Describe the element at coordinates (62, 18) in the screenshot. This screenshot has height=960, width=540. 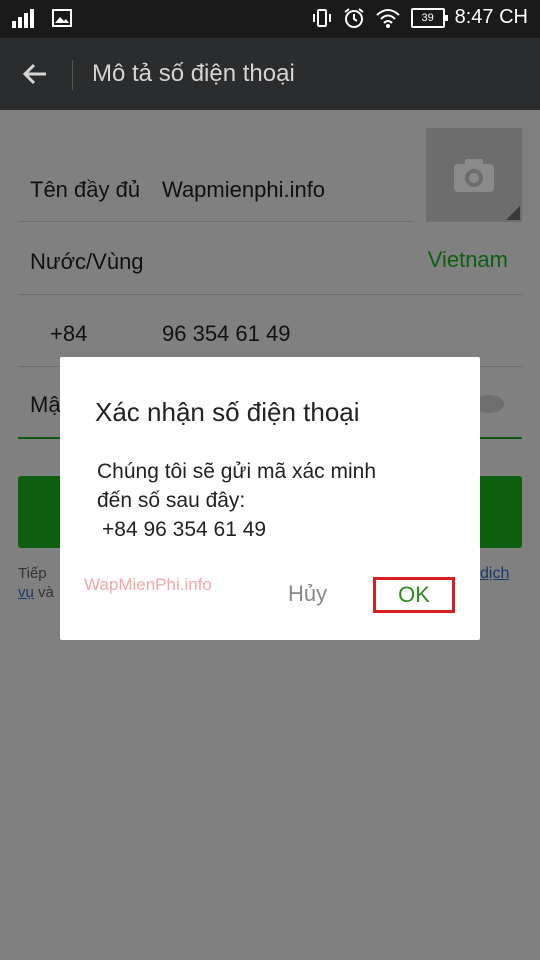
I see `image-icon` at that location.